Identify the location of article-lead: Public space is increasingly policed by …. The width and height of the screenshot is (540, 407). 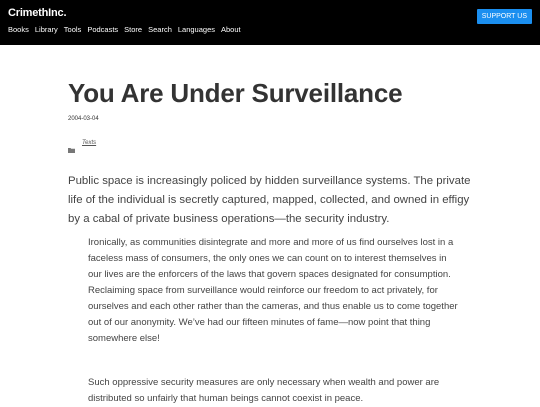
(269, 200).